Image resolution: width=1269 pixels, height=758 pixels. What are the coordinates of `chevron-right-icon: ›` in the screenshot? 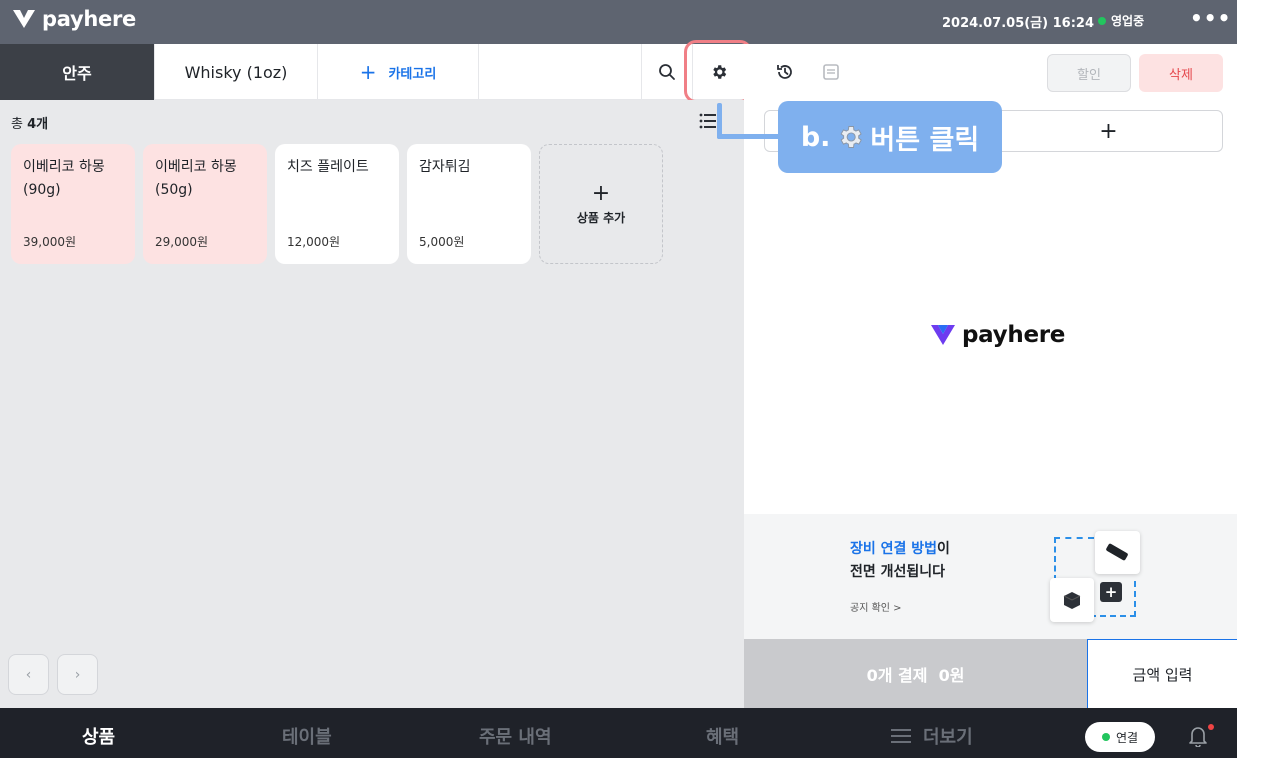 It's located at (77, 674).